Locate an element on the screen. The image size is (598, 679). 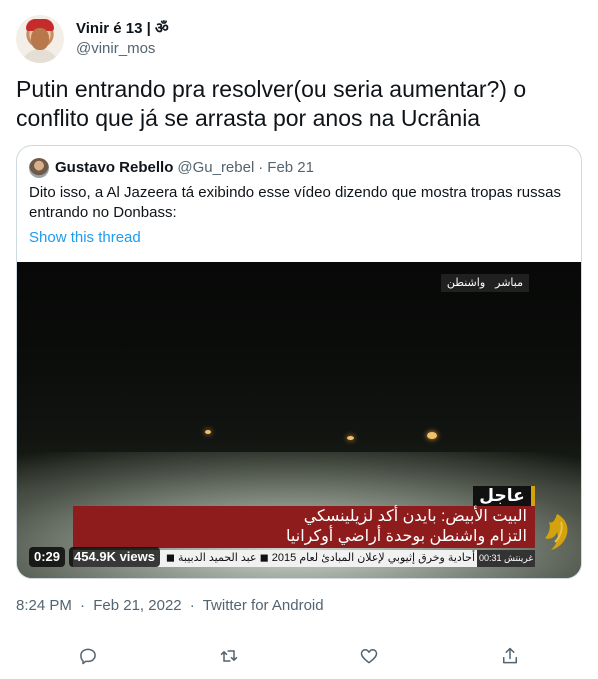
author-avatar is located at coordinates (40, 39).